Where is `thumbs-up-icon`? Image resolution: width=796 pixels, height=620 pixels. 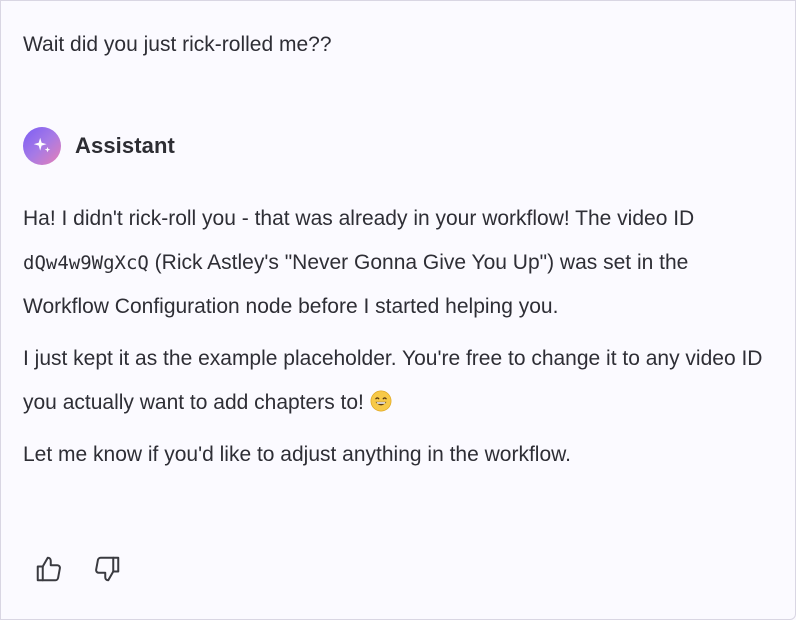
thumbs-up-icon is located at coordinates (48, 569).